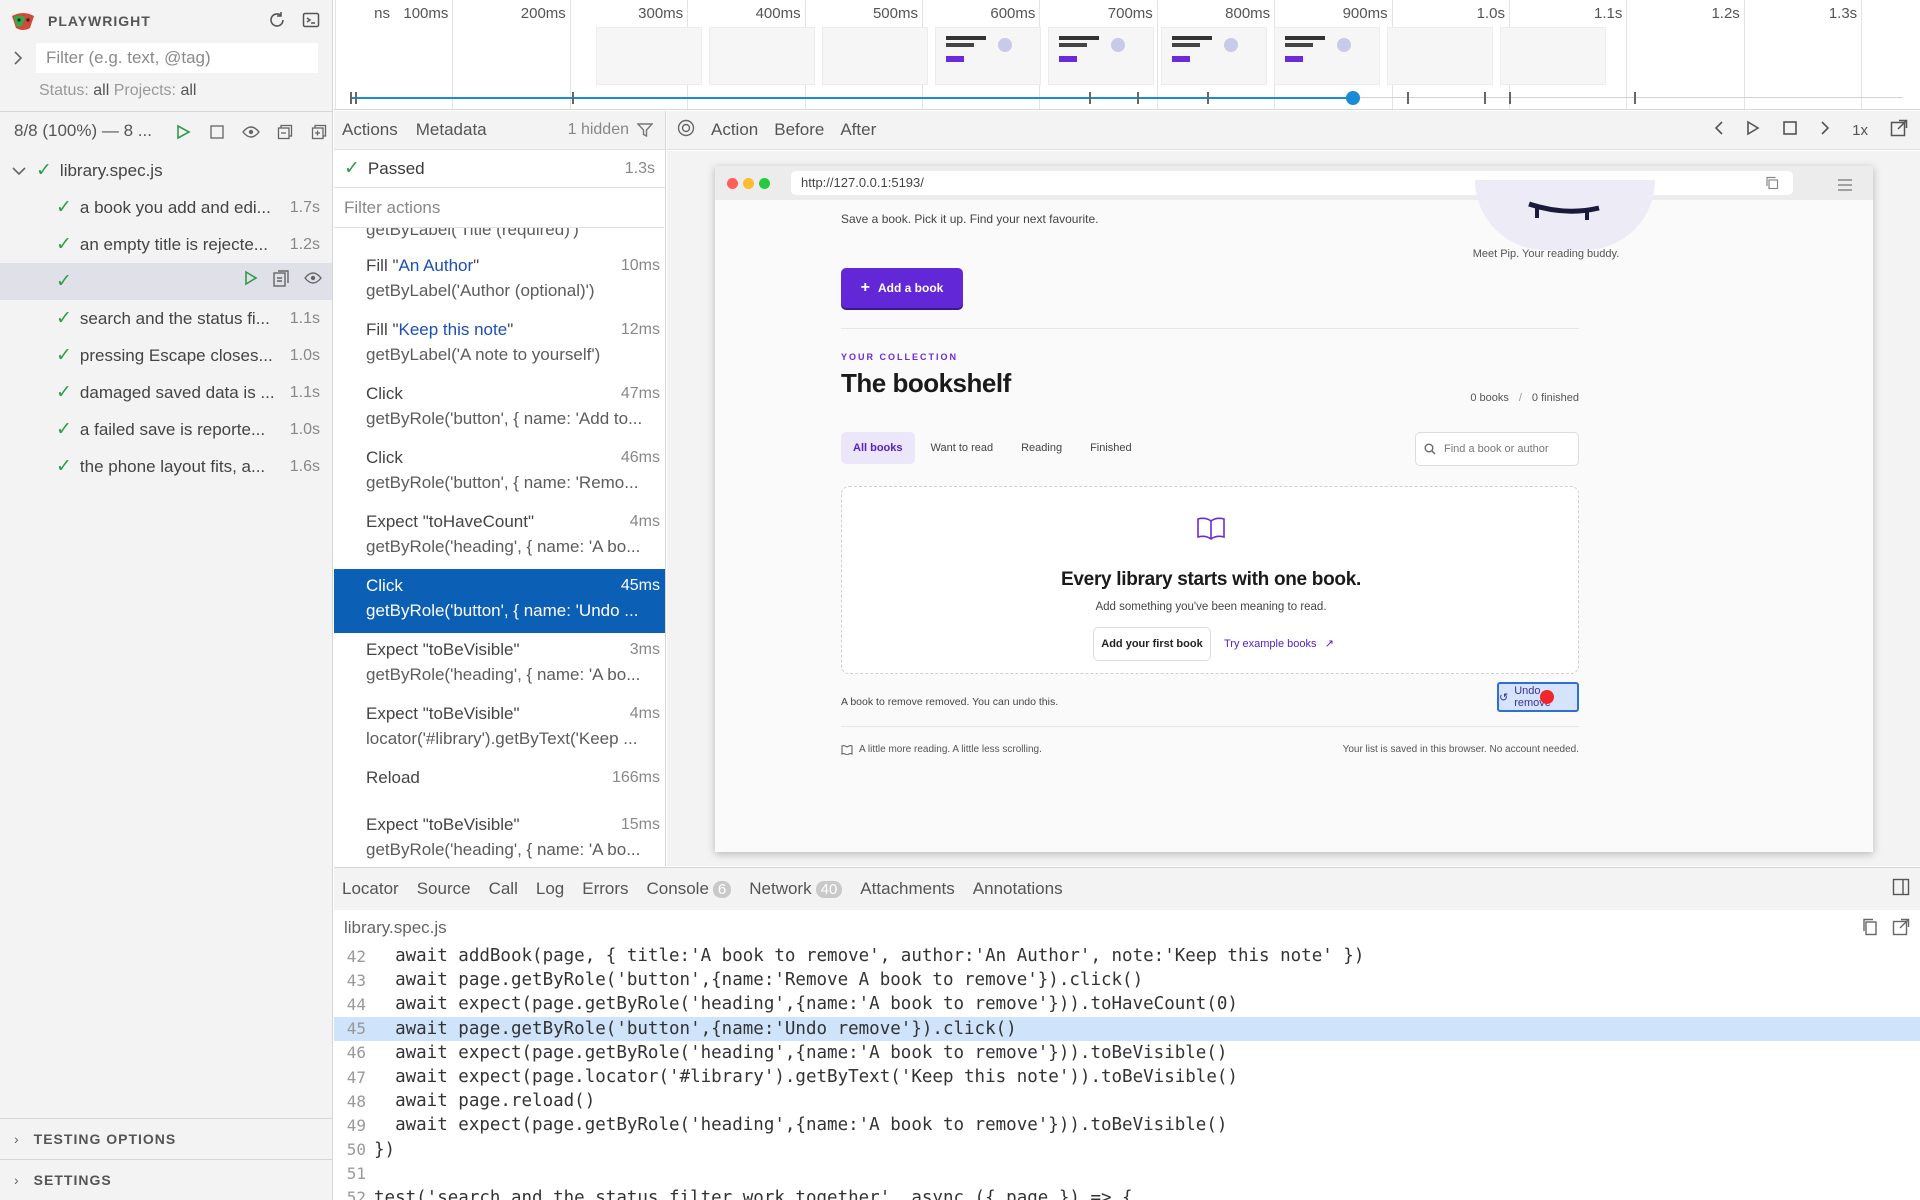  Describe the element at coordinates (1353, 98) in the screenshot. I see `timeline-scrubber-handle` at that location.